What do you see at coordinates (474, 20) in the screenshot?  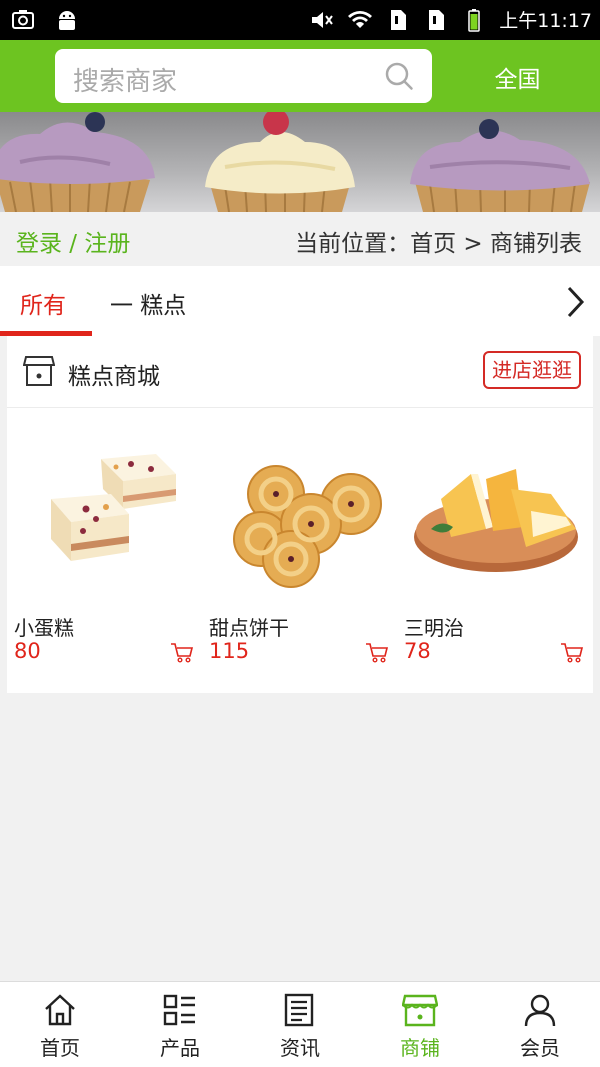 I see `battery-icon` at bounding box center [474, 20].